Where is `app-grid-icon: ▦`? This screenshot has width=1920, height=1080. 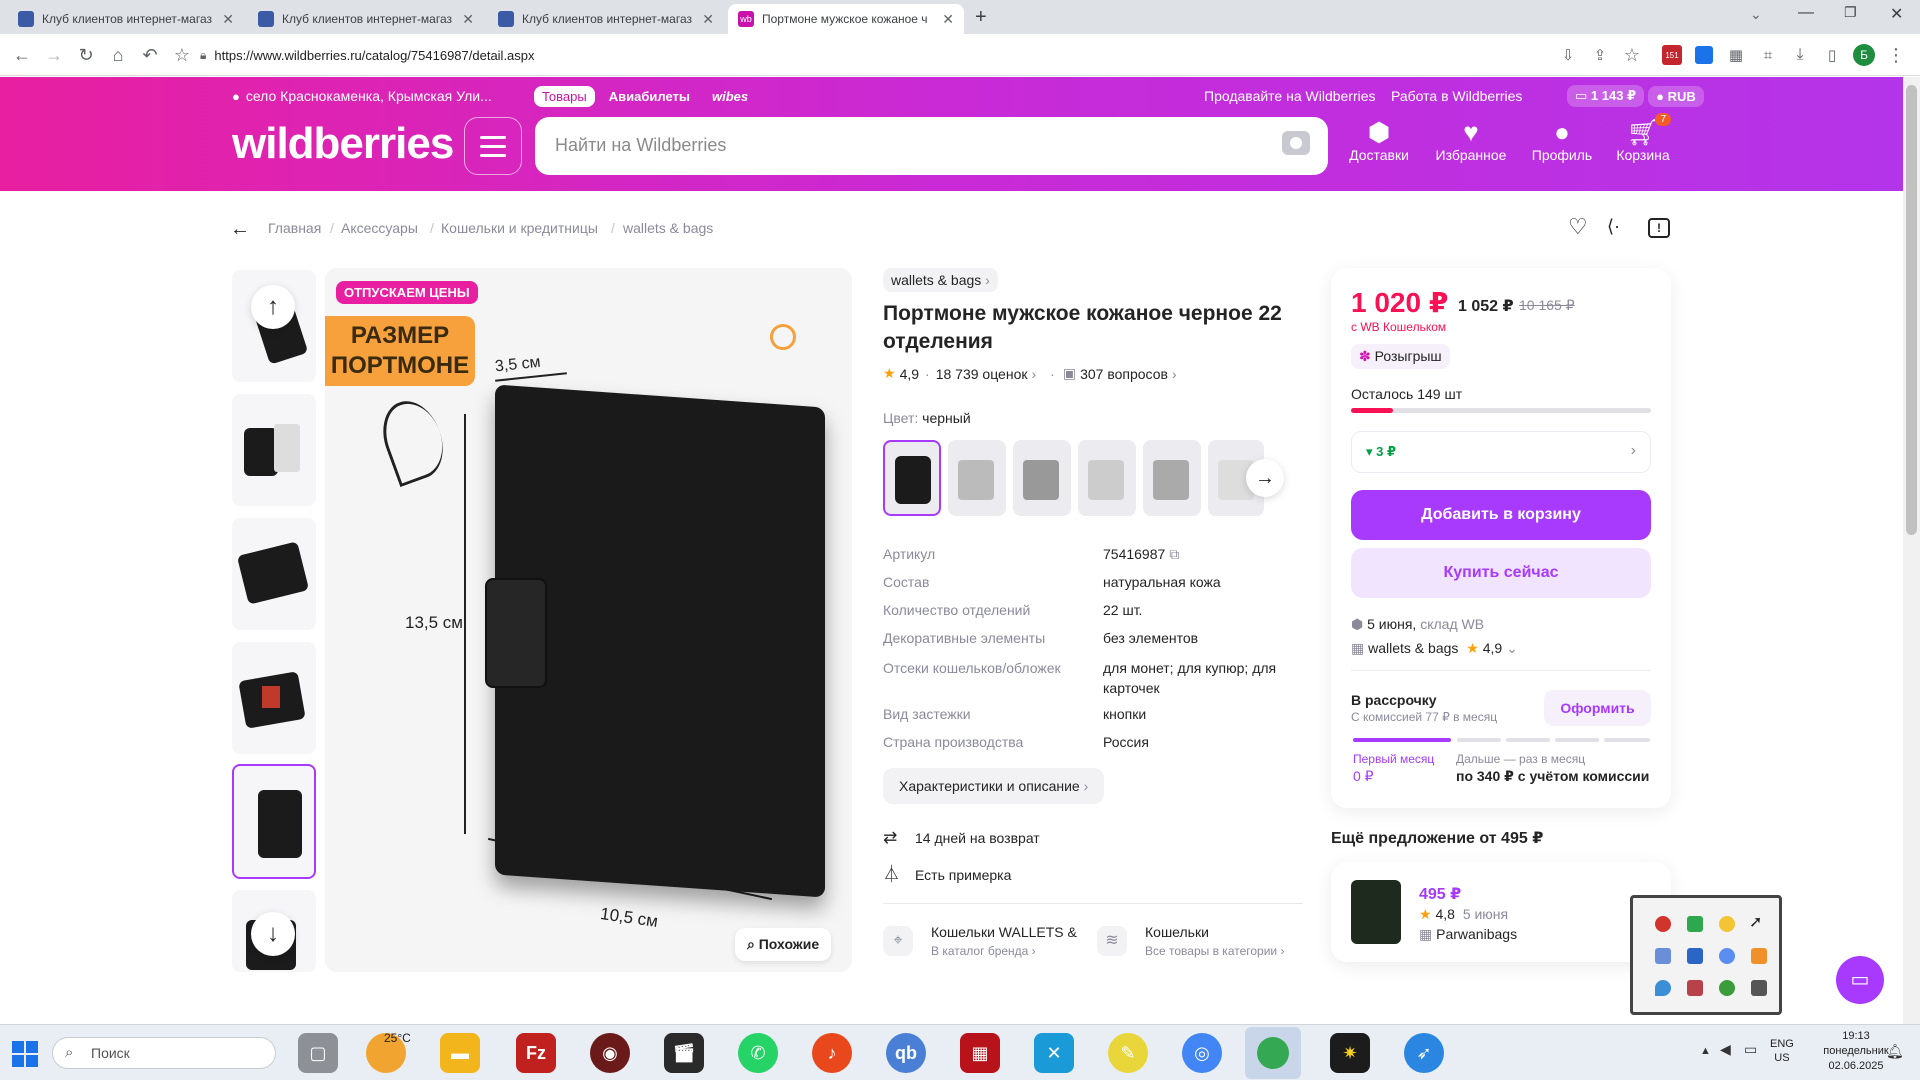 app-grid-icon: ▦ is located at coordinates (980, 1053).